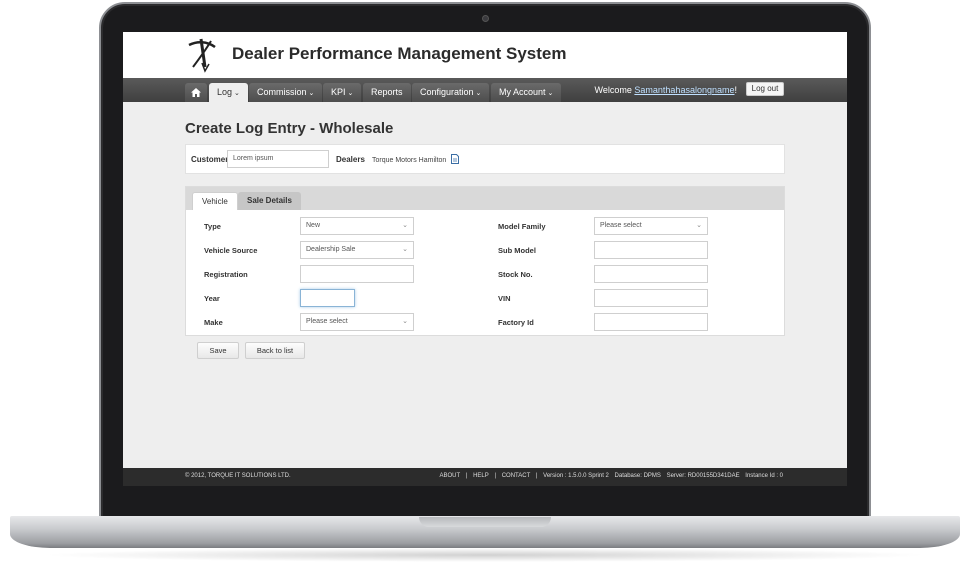 The height and width of the screenshot is (570, 970). What do you see at coordinates (289, 128) in the screenshot?
I see `page-title: Create Log Entry - Wholesale` at bounding box center [289, 128].